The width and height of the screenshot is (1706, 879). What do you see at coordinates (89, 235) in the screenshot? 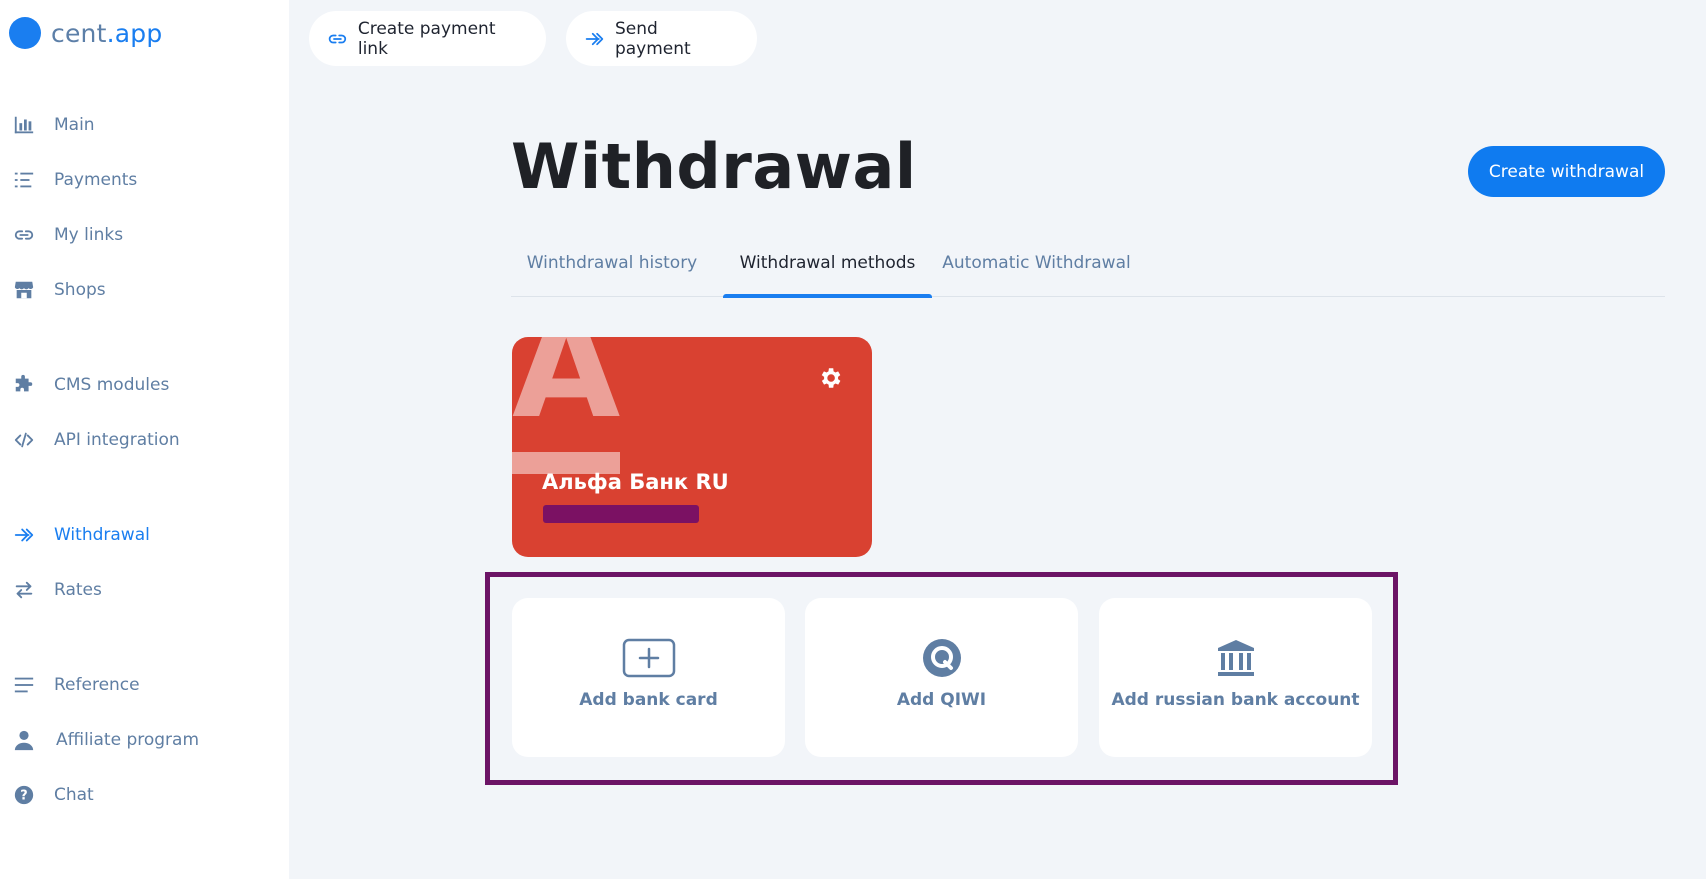
I see `sidebar-item-label: My links` at bounding box center [89, 235].